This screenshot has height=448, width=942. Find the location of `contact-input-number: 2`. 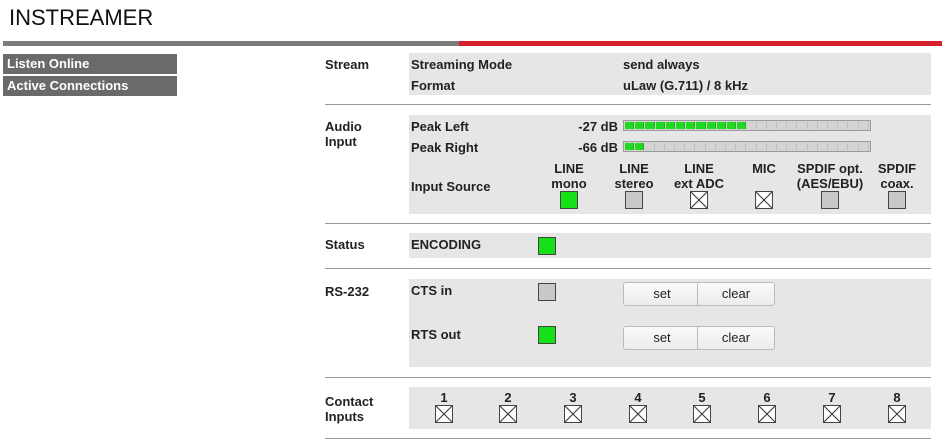

contact-input-number: 2 is located at coordinates (508, 397).